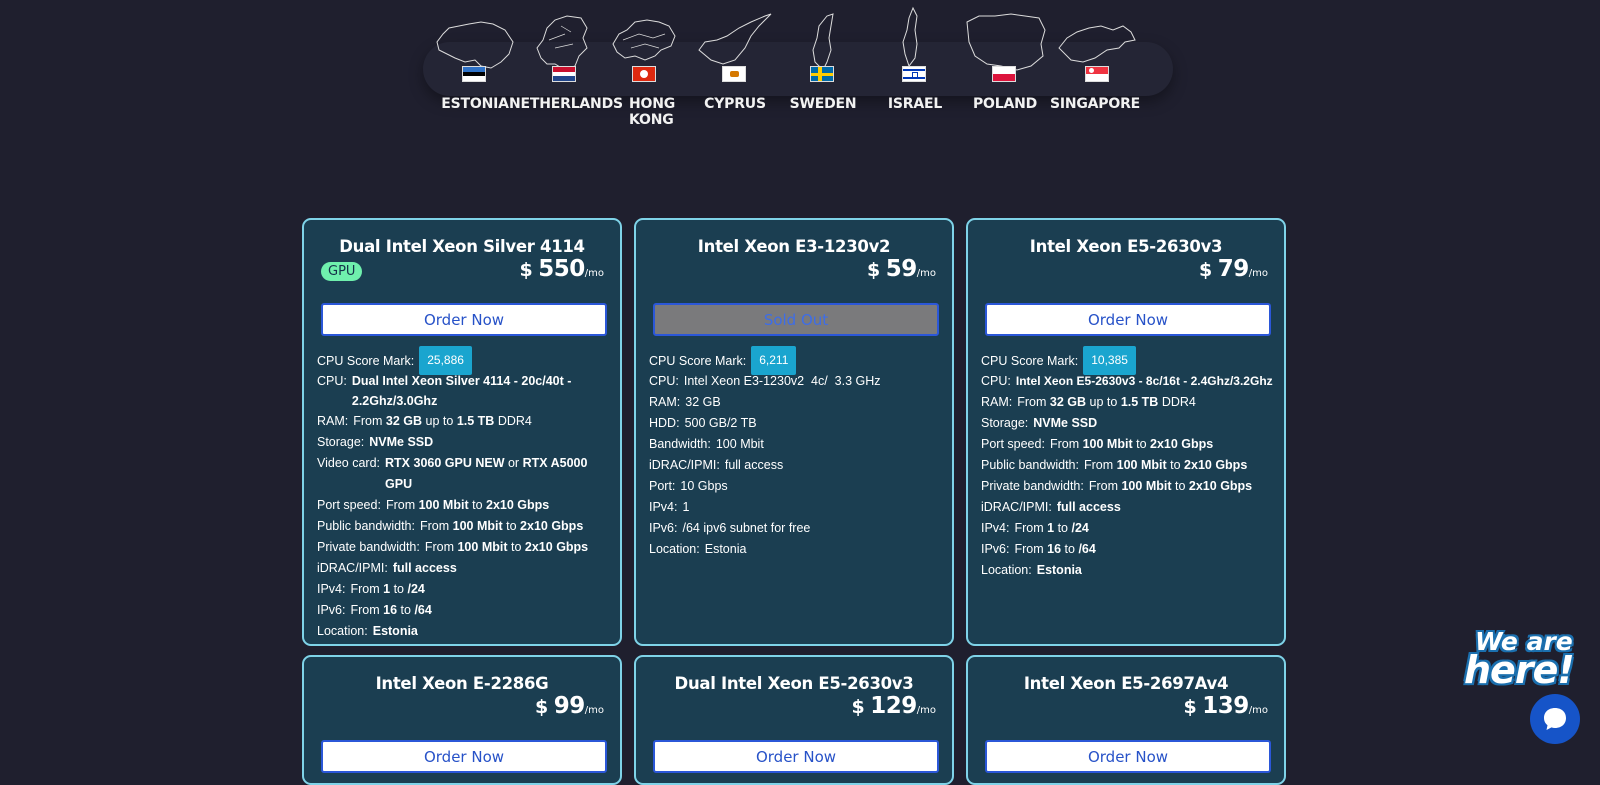 Image resolution: width=1600 pixels, height=785 pixels. What do you see at coordinates (914, 74) in the screenshot?
I see `israel-flag-icon` at bounding box center [914, 74].